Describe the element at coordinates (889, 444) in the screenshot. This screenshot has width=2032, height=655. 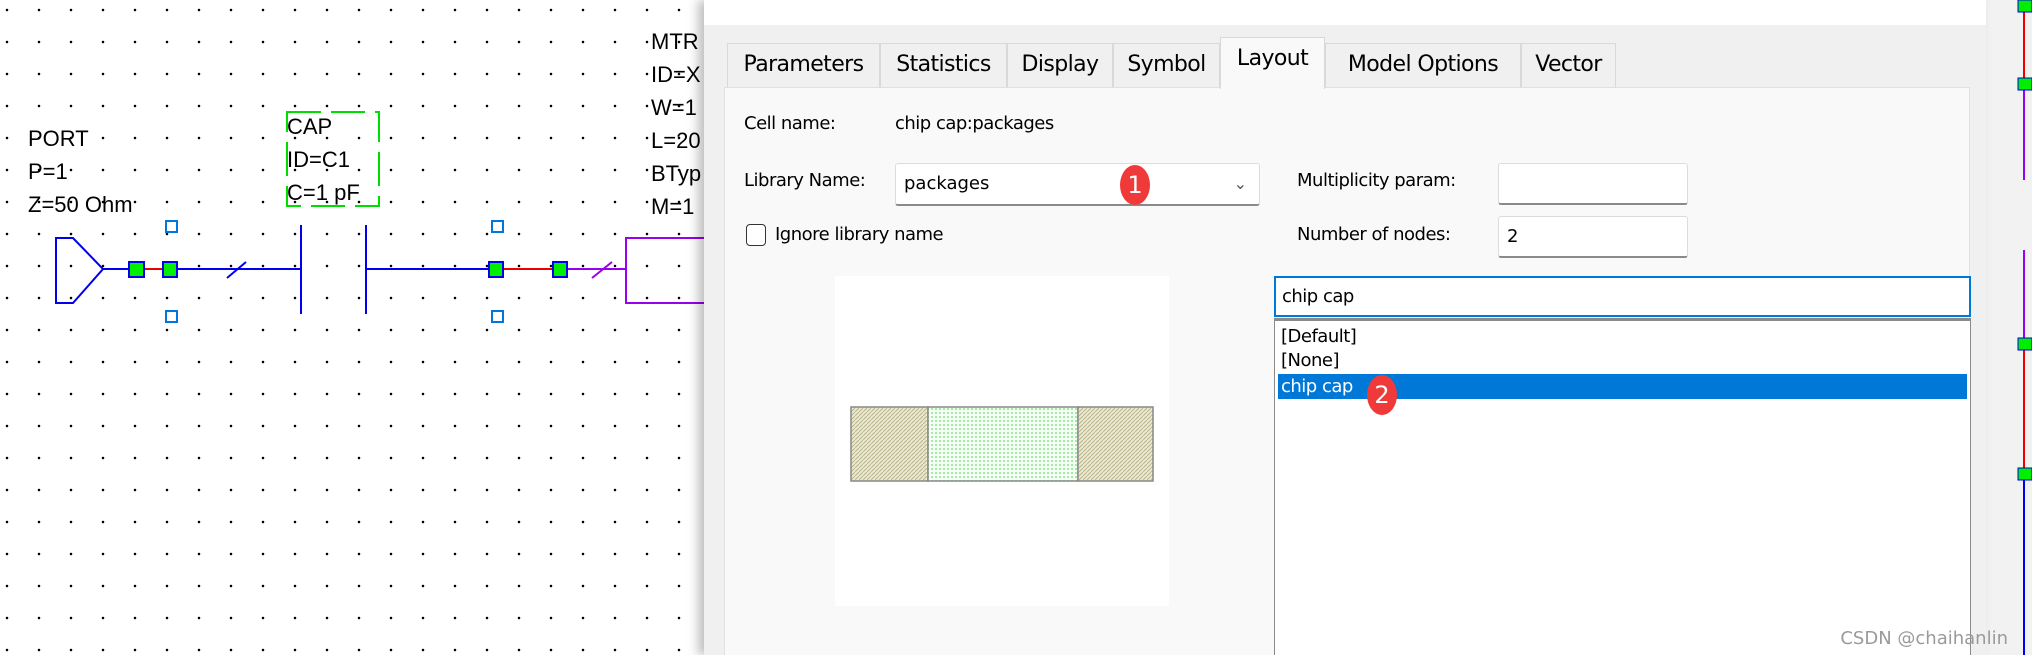
I see `footprint-pad-left` at that location.